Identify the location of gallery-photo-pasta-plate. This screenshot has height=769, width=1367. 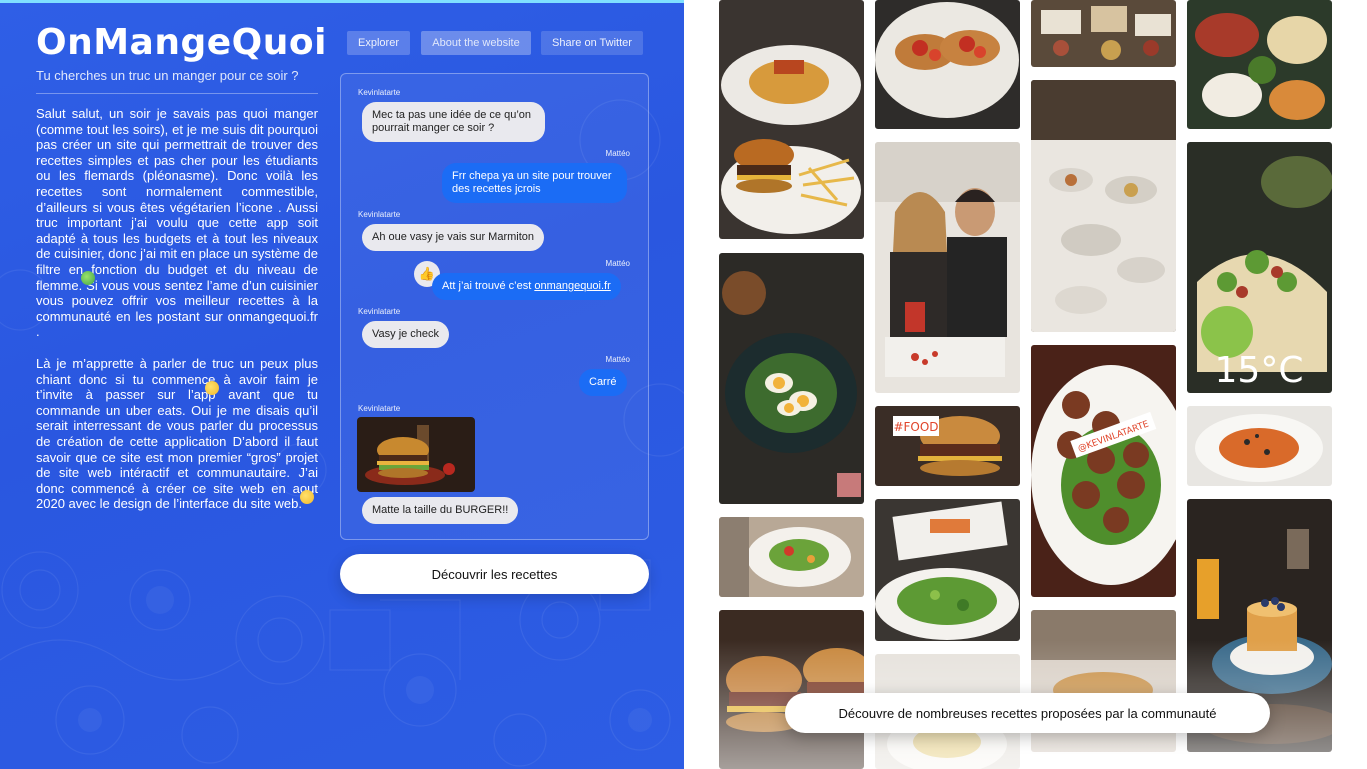
(1259, 446).